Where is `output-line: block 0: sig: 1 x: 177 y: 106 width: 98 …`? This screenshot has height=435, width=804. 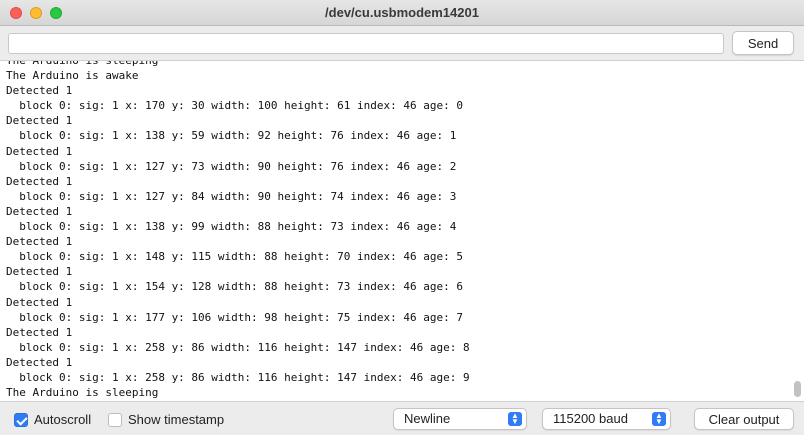
output-line: block 0: sig: 1 x: 177 y: 106 width: 98 … is located at coordinates (234, 317).